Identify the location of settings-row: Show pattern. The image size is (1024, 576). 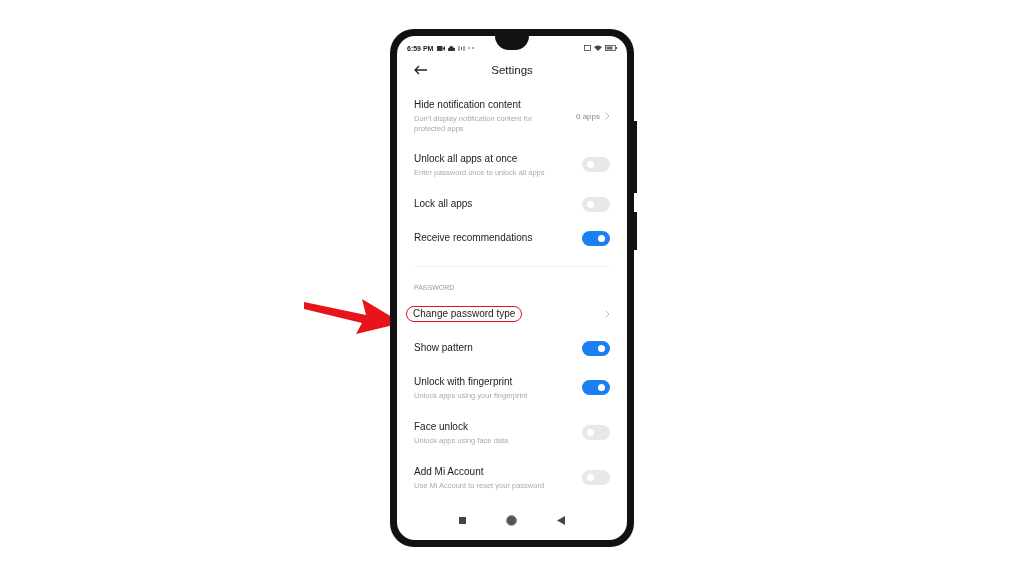
(512, 348).